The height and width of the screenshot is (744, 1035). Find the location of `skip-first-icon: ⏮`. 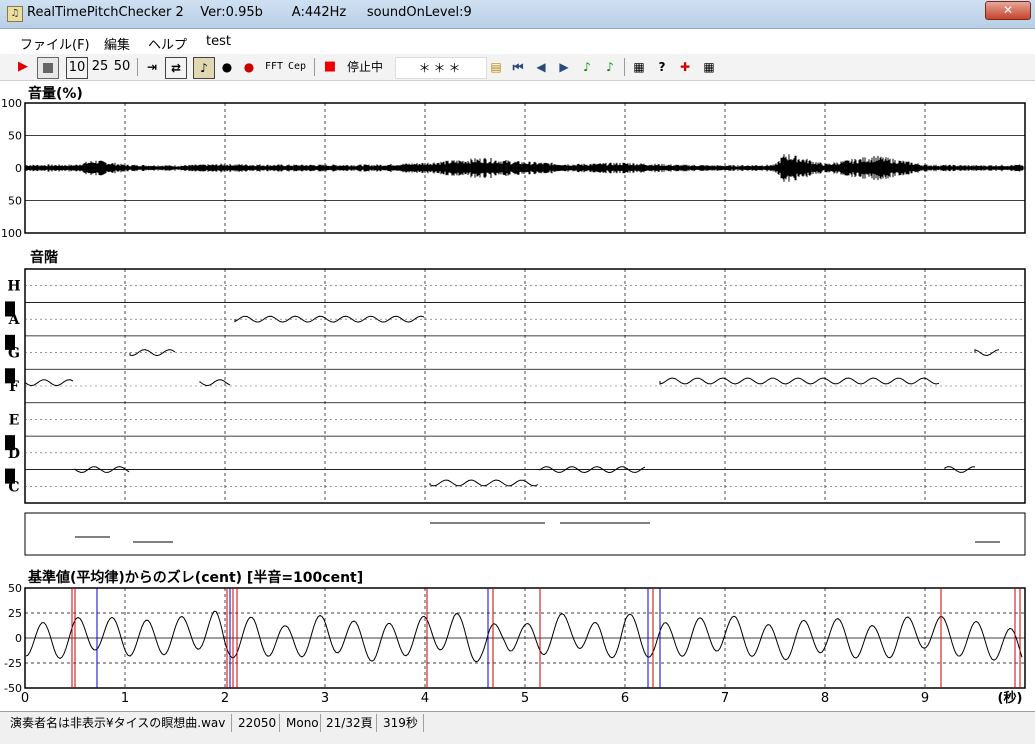

skip-first-icon: ⏮ is located at coordinates (518, 67).